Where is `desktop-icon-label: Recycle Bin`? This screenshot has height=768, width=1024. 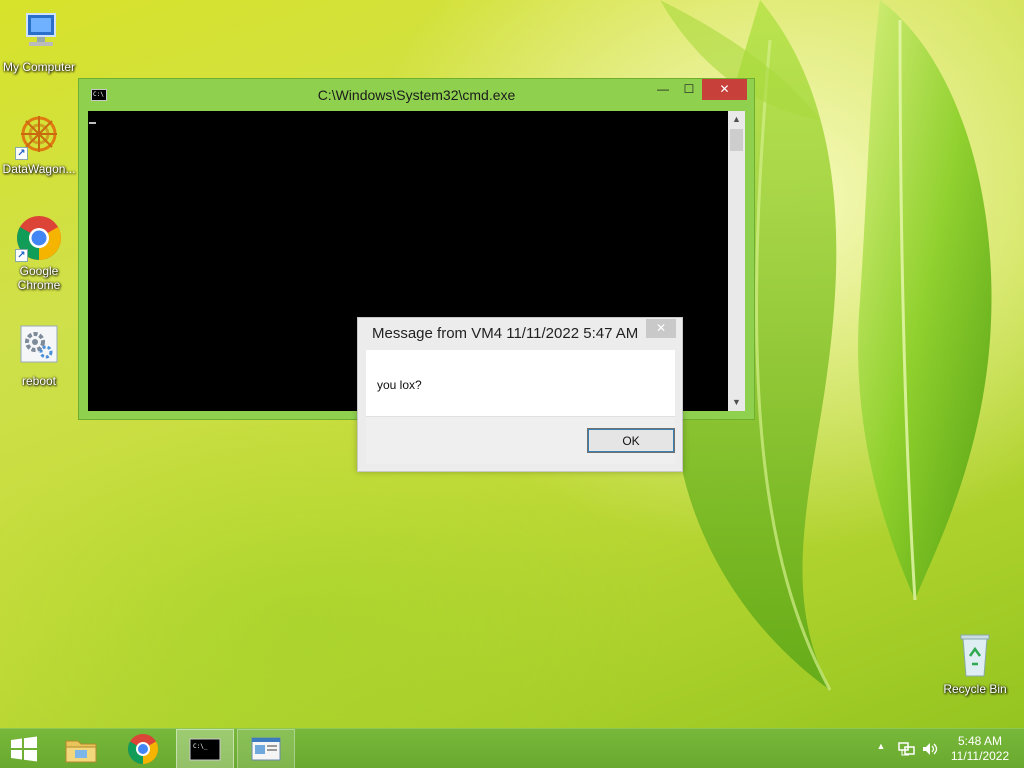
desktop-icon-label: Recycle Bin is located at coordinates (975, 689).